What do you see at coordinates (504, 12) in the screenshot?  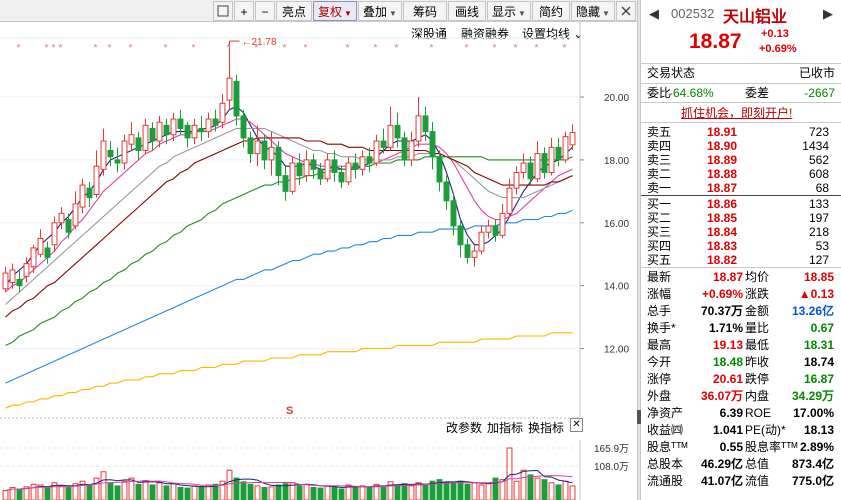 I see `display-label: 显示` at bounding box center [504, 12].